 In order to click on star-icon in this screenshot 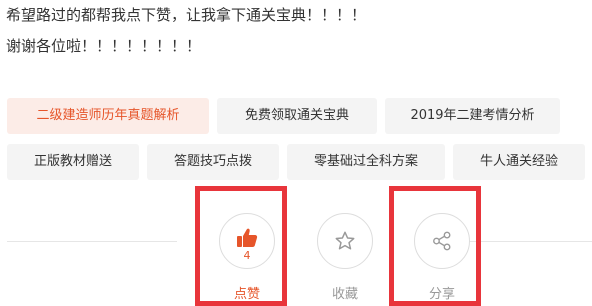, I will do `click(345, 240)`.